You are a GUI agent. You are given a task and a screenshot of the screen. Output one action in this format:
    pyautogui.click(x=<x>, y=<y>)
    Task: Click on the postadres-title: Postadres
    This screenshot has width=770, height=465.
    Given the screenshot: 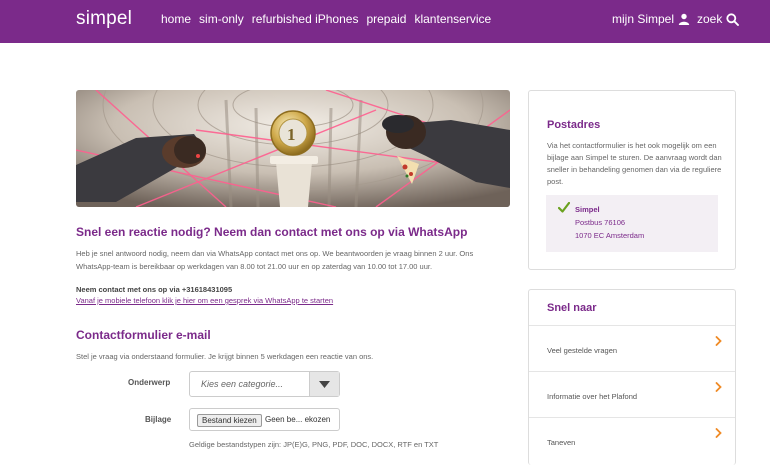 What is the action you would take?
    pyautogui.click(x=574, y=125)
    